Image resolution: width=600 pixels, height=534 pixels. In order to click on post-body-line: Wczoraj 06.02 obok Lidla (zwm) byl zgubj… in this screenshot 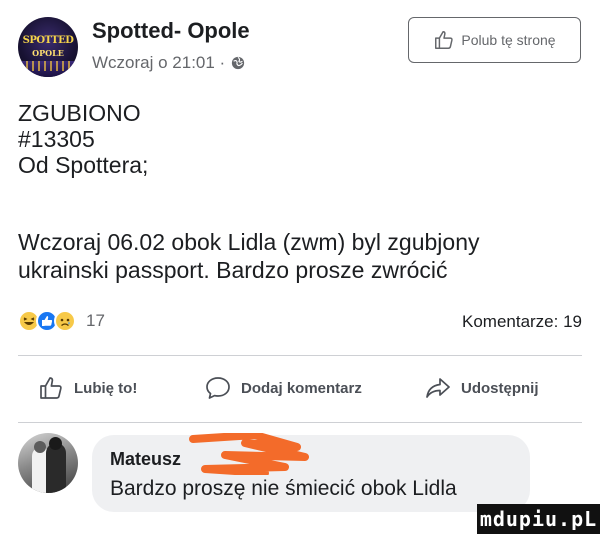, I will do `click(249, 242)`.